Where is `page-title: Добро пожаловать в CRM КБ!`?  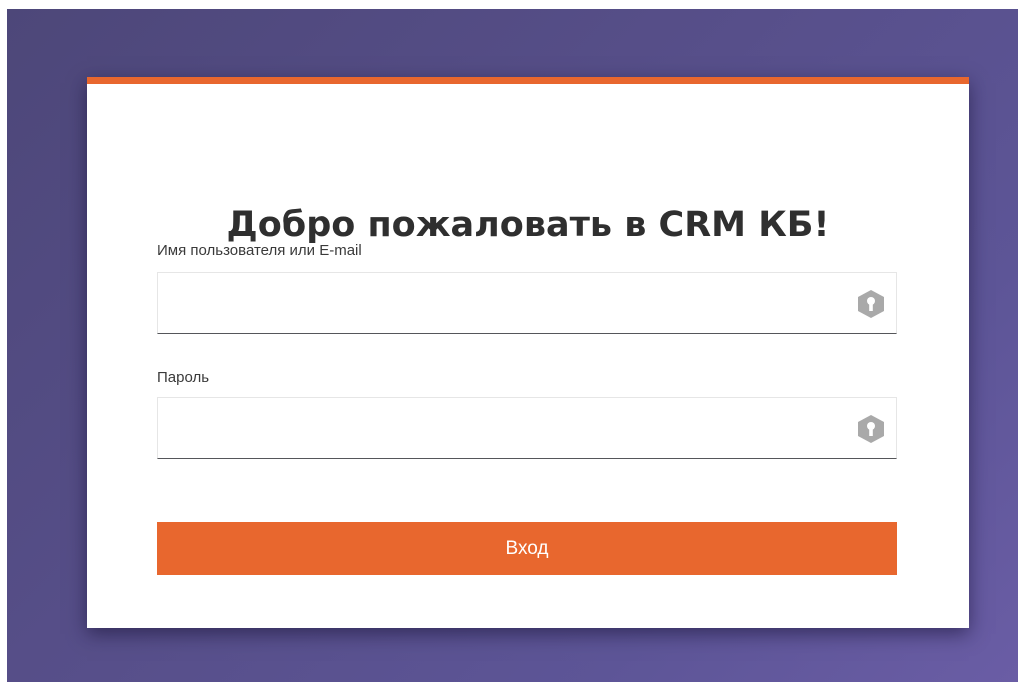 page-title: Добро пожаловать в CRM КБ! is located at coordinates (528, 225).